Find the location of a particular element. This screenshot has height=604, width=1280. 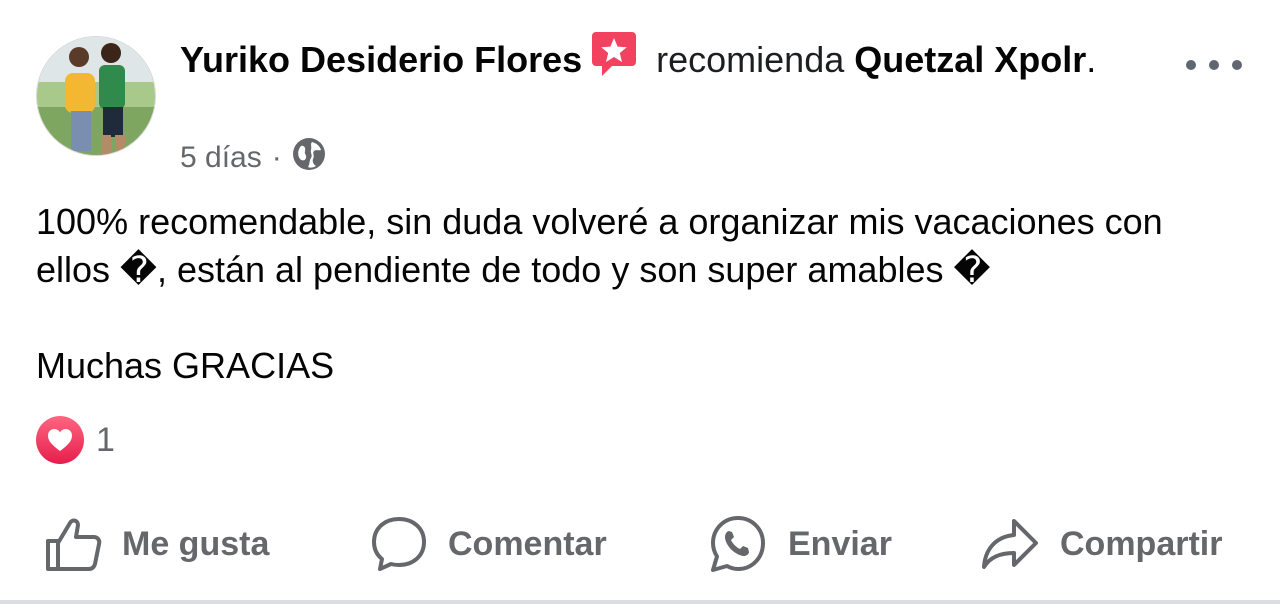

share-button: Compartir is located at coordinates (1101, 544).